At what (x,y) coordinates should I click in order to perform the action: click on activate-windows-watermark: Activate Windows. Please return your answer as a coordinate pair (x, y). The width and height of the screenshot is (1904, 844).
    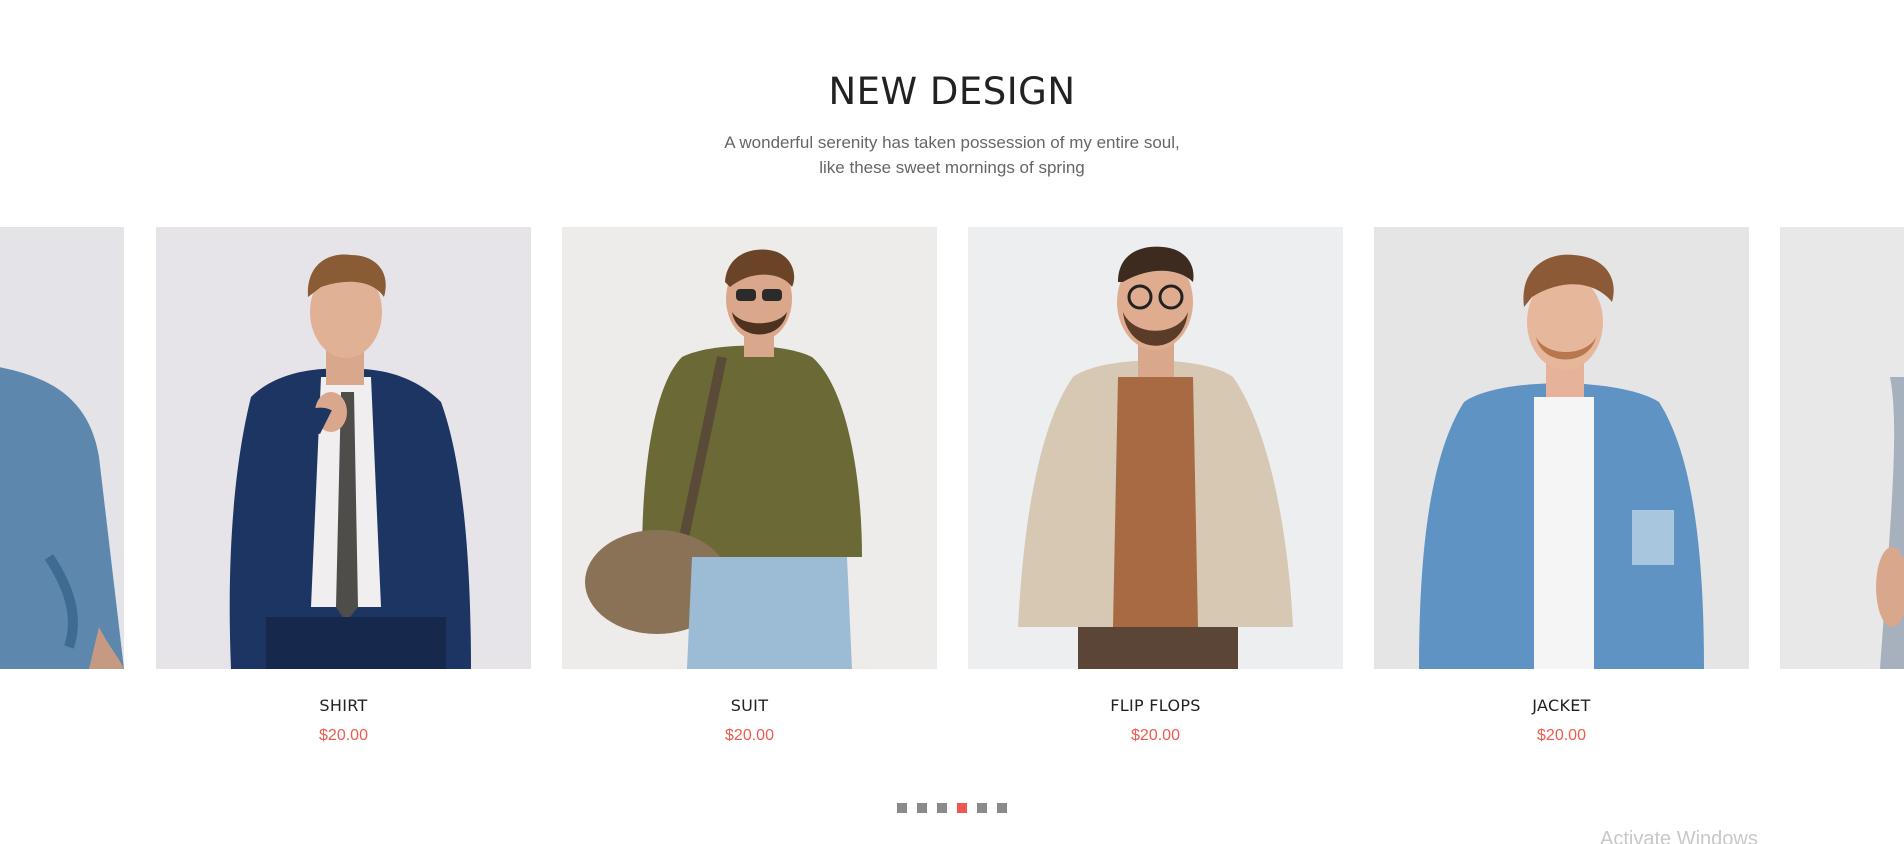
    Looking at the image, I should click on (1679, 836).